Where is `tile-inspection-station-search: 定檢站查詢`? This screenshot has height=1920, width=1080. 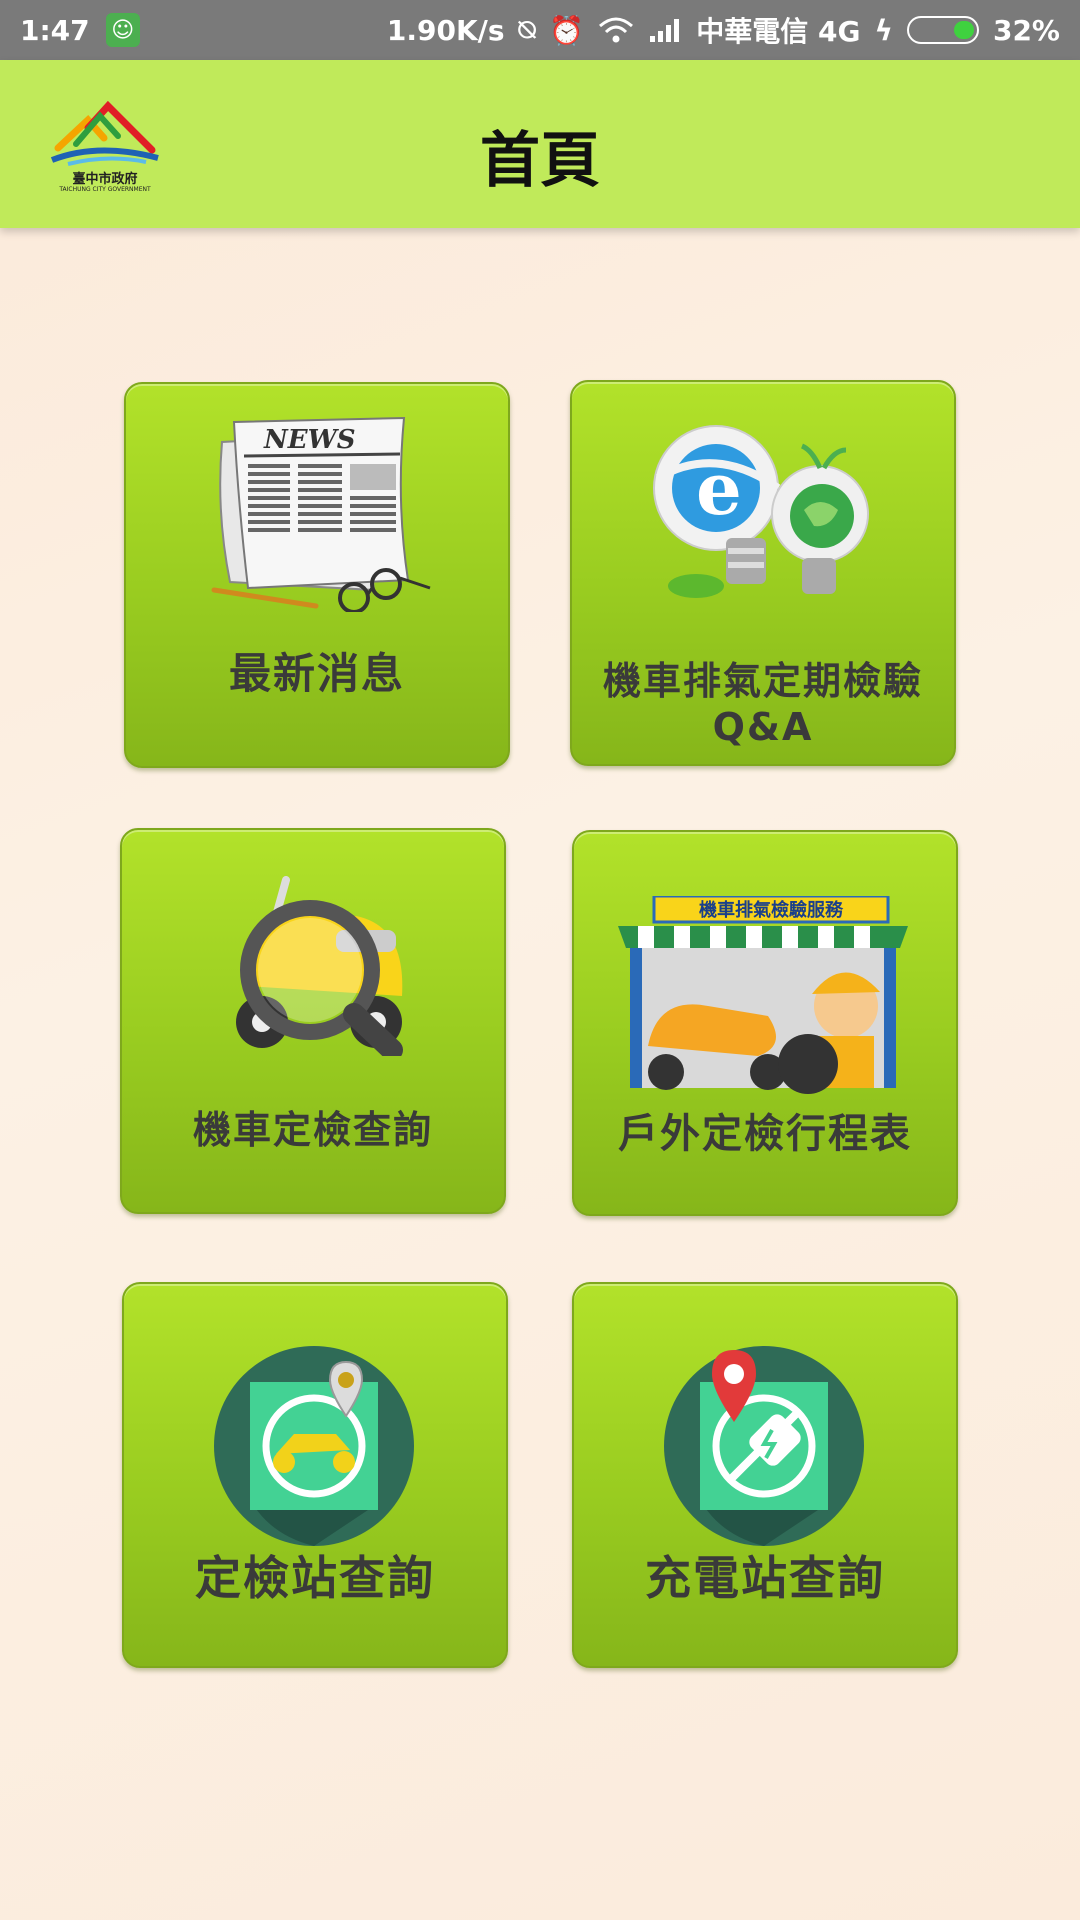 tile-inspection-station-search: 定檢站查詢 is located at coordinates (315, 1475).